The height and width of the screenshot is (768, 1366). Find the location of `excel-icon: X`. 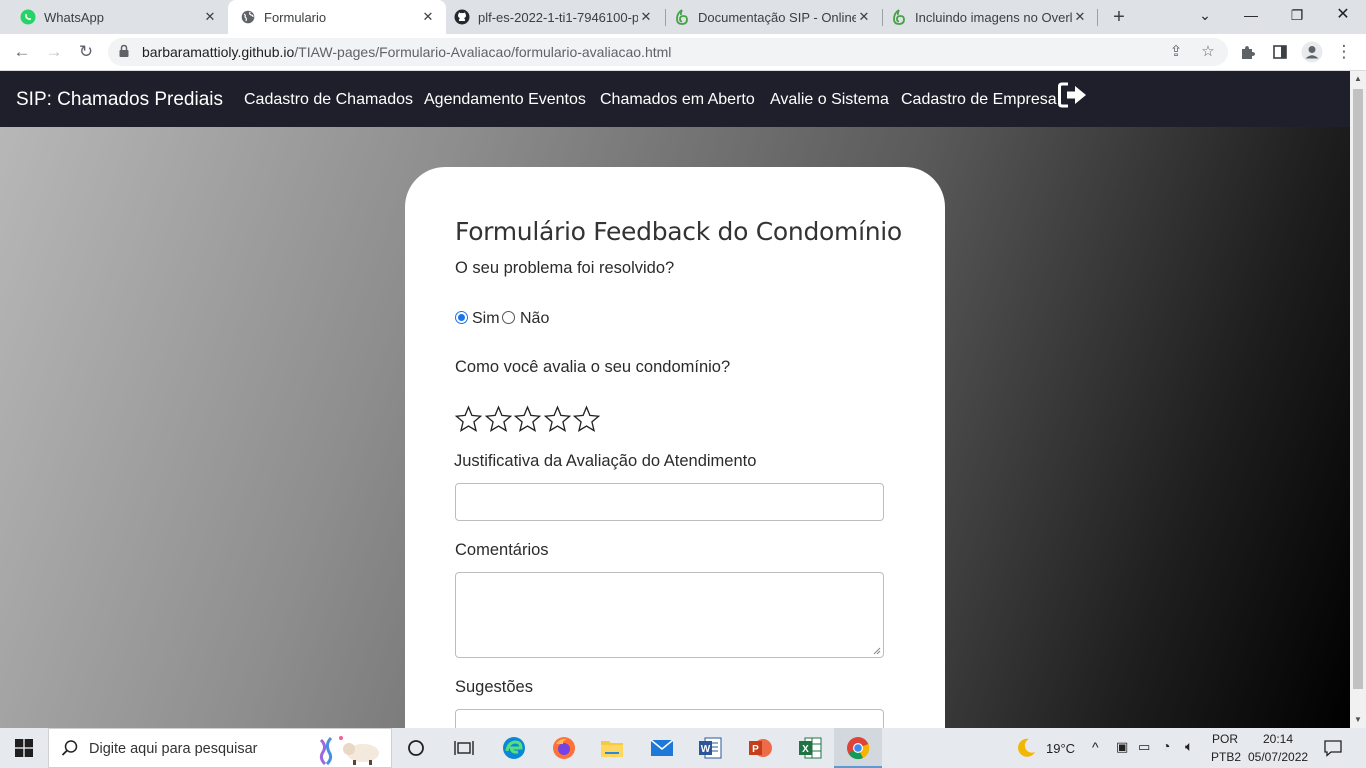

excel-icon: X is located at coordinates (810, 748).